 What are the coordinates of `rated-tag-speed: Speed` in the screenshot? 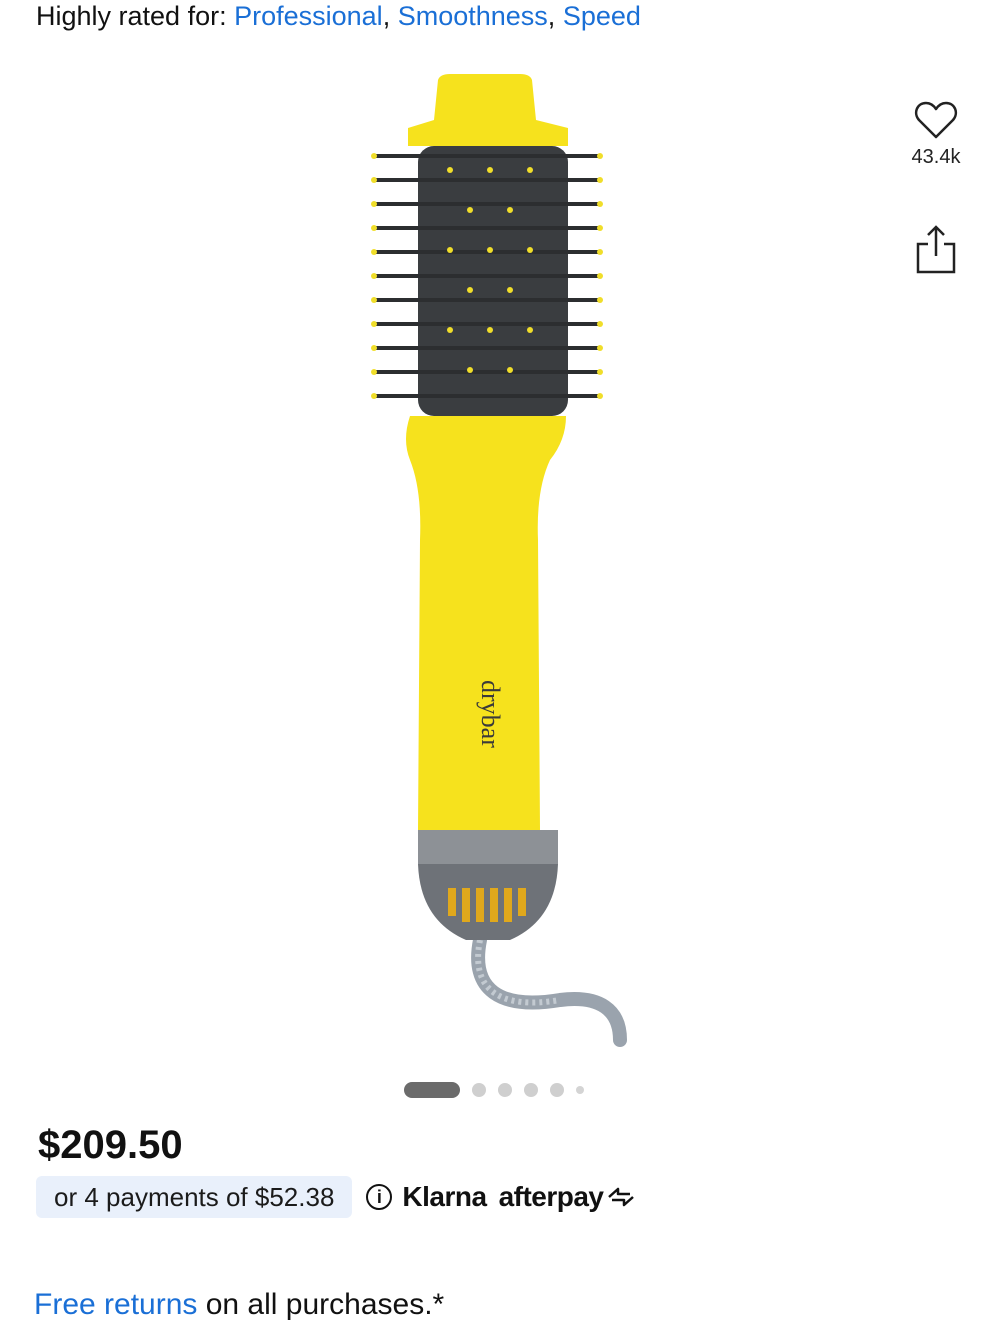 It's located at (602, 16).